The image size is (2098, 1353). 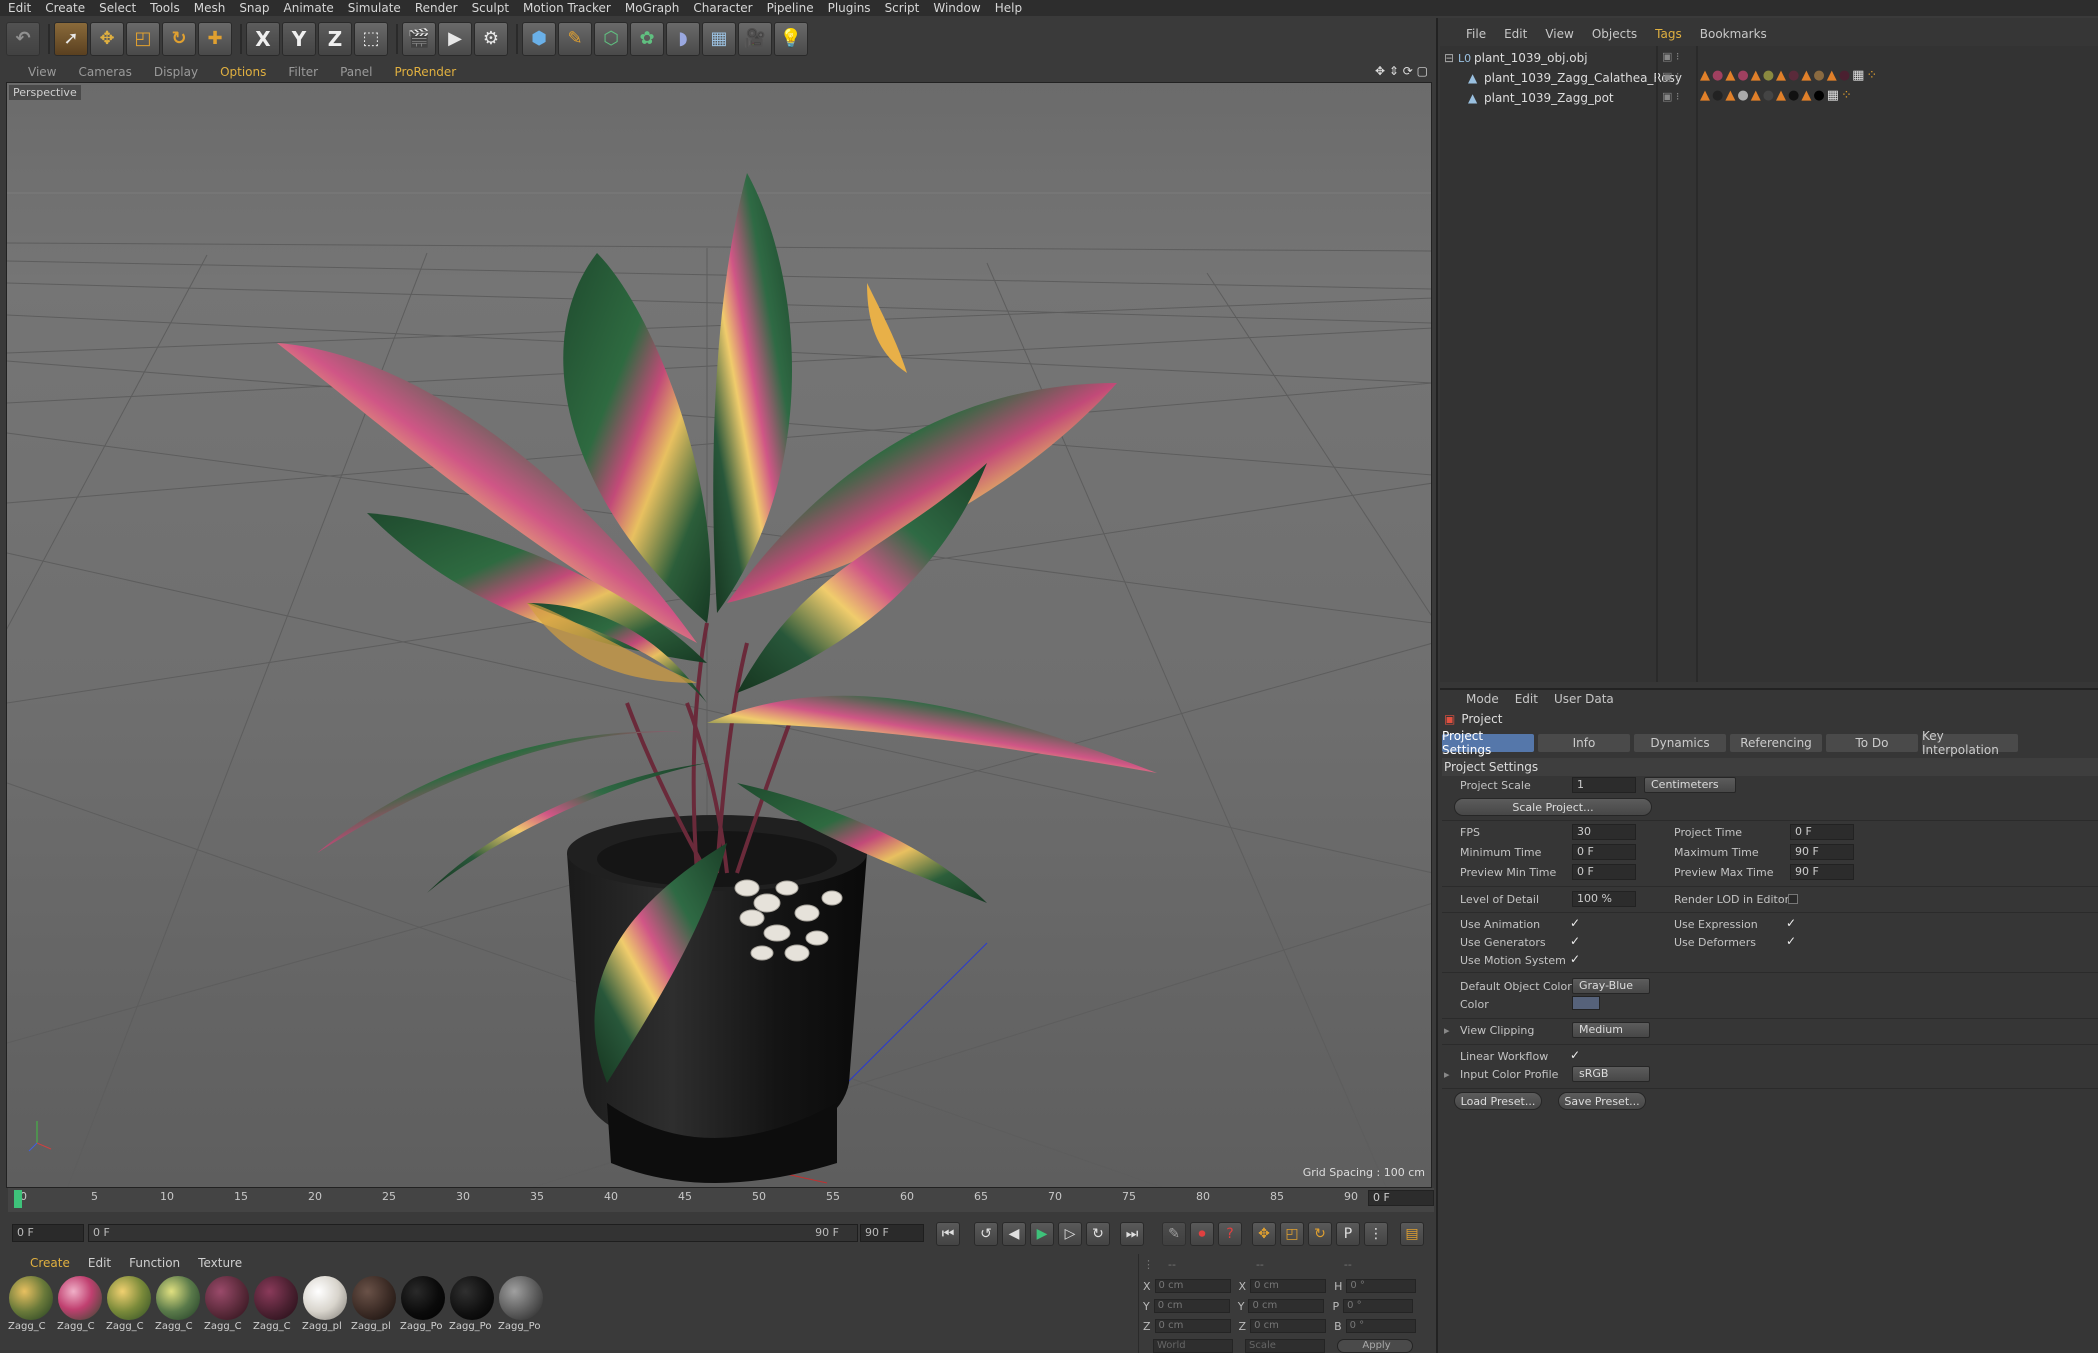 I want to click on use-animation-checkbox: ✓, so click(x=1575, y=923).